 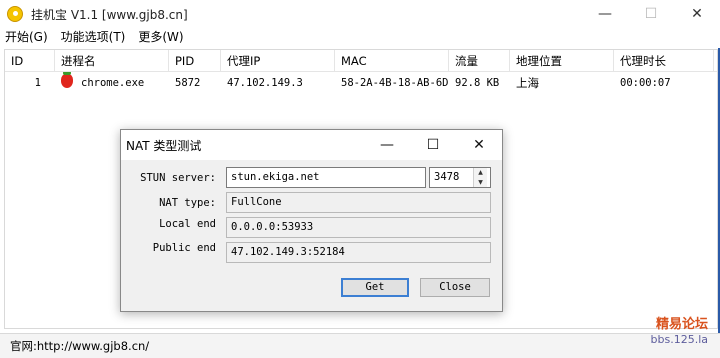 I want to click on window-title: 挂机宝 V1.1 [www.gjb8.cn], so click(x=109, y=14).